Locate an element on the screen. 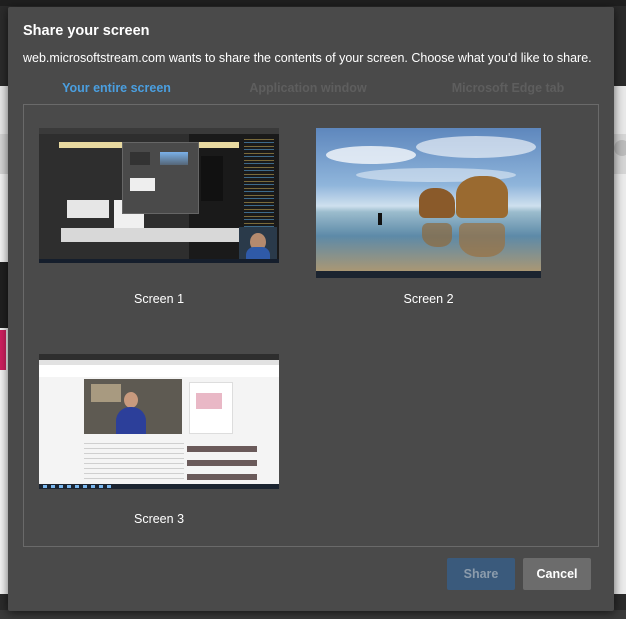  screen-1-label: Screen 1 is located at coordinates (159, 299).